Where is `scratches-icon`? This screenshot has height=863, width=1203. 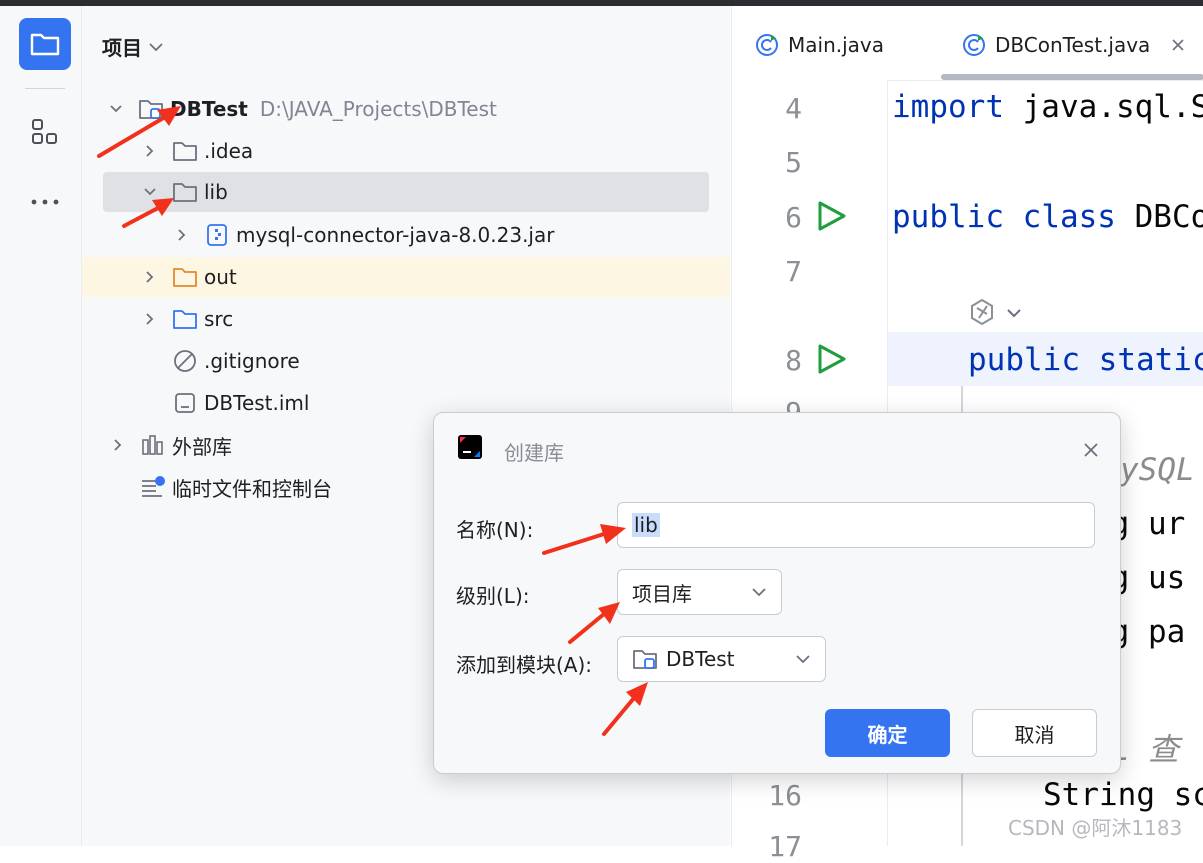 scratches-icon is located at coordinates (153, 487).